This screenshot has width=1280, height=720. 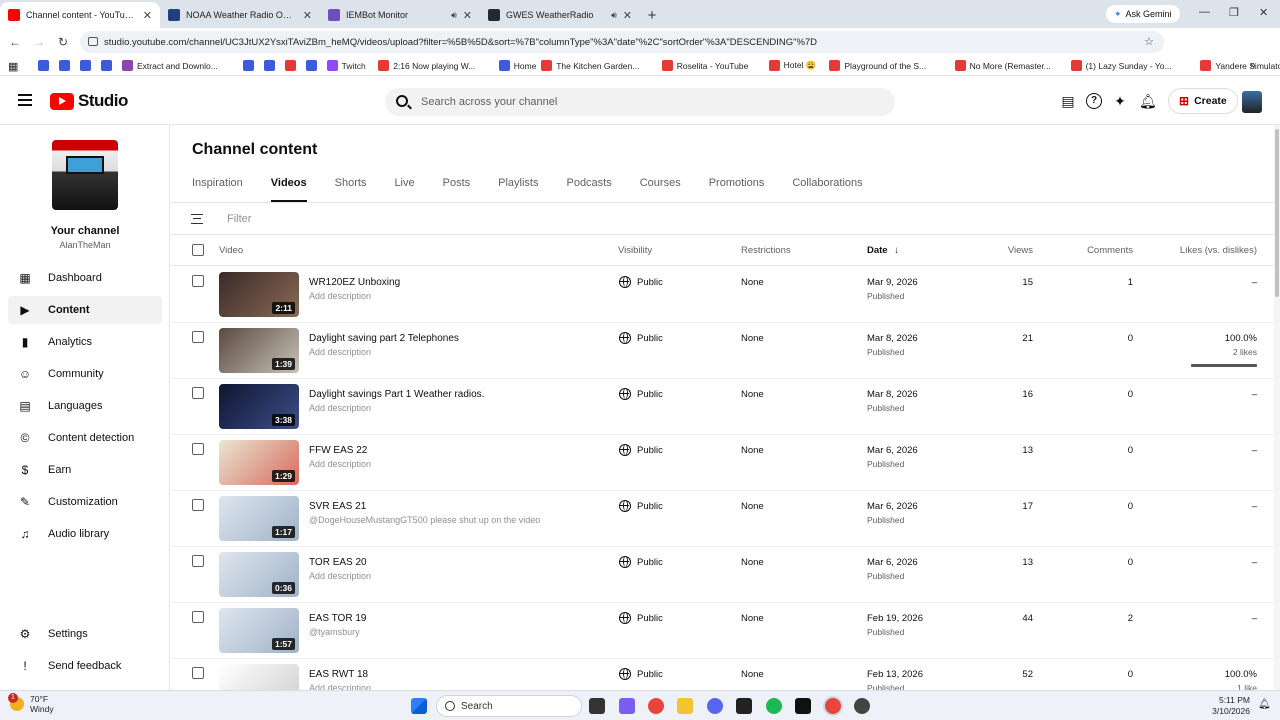 What do you see at coordinates (85, 470) in the screenshot?
I see `sidebar-item-earn: $ Earn` at bounding box center [85, 470].